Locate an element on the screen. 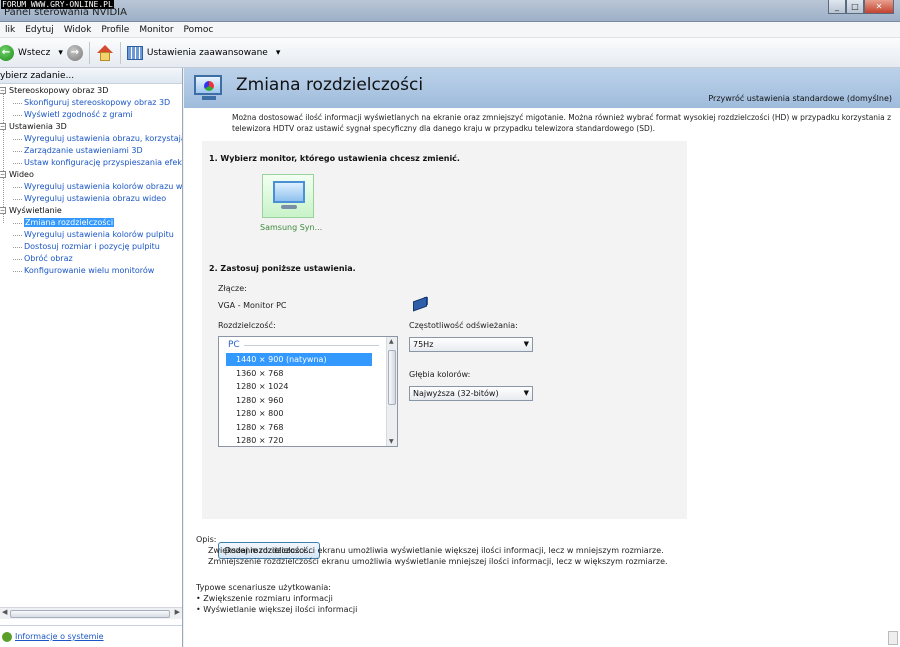  back-dropdown-chevron-icon: ▾ is located at coordinates (60, 53).